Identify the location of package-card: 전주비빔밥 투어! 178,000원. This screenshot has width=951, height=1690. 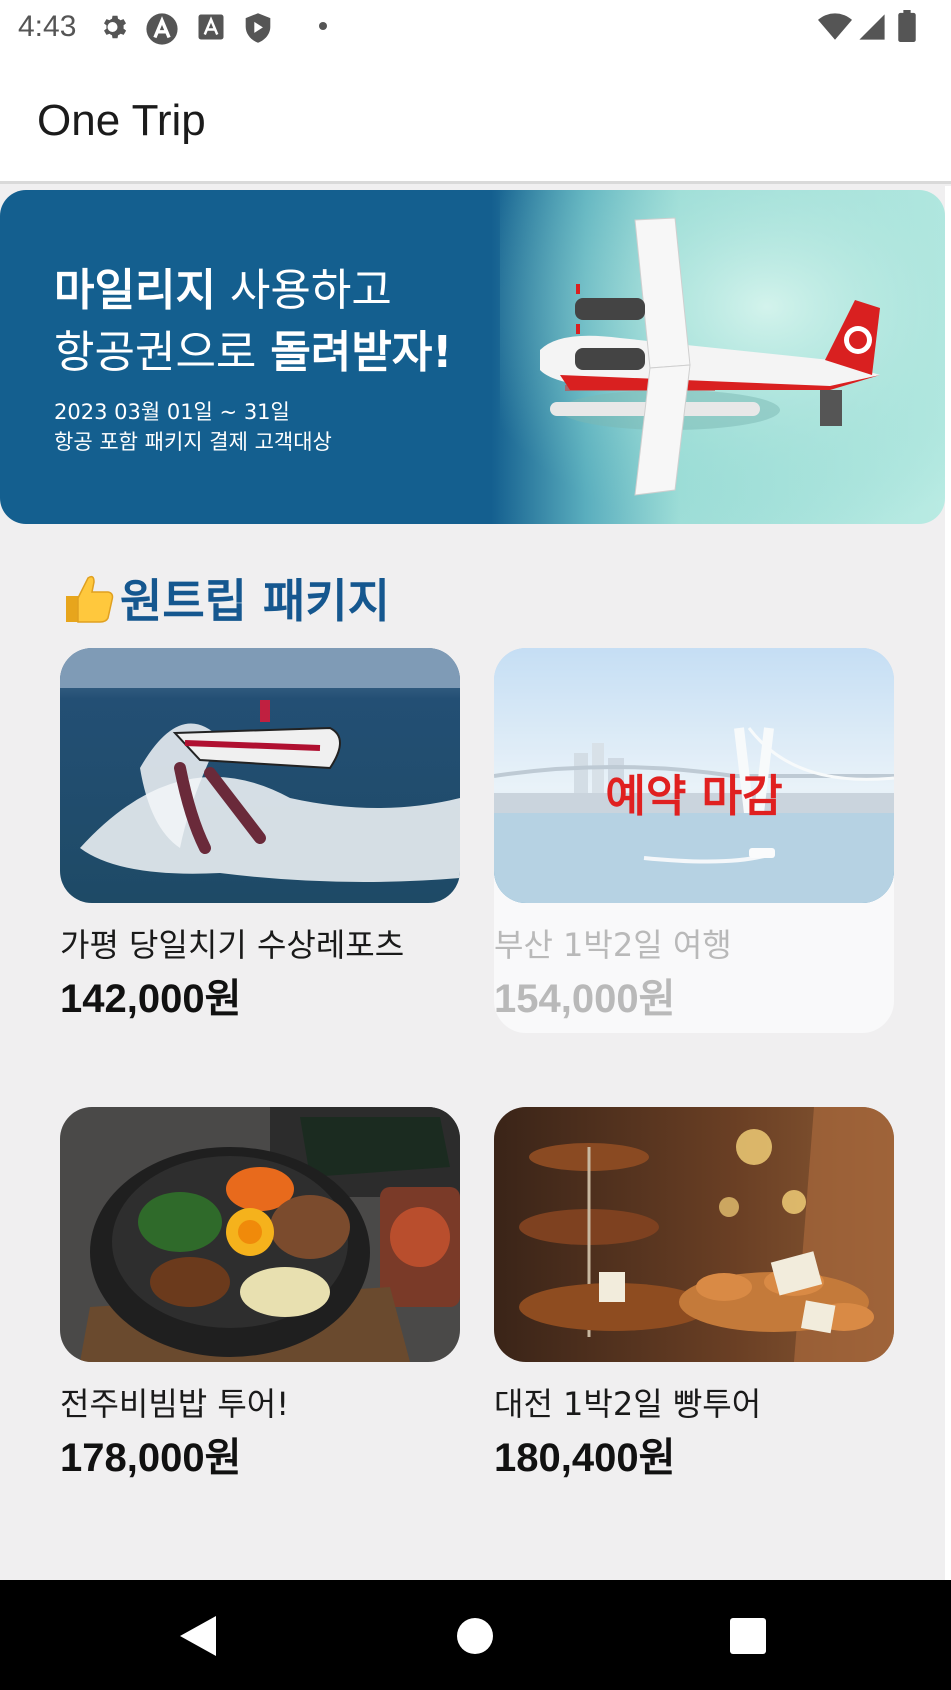
(260, 1293).